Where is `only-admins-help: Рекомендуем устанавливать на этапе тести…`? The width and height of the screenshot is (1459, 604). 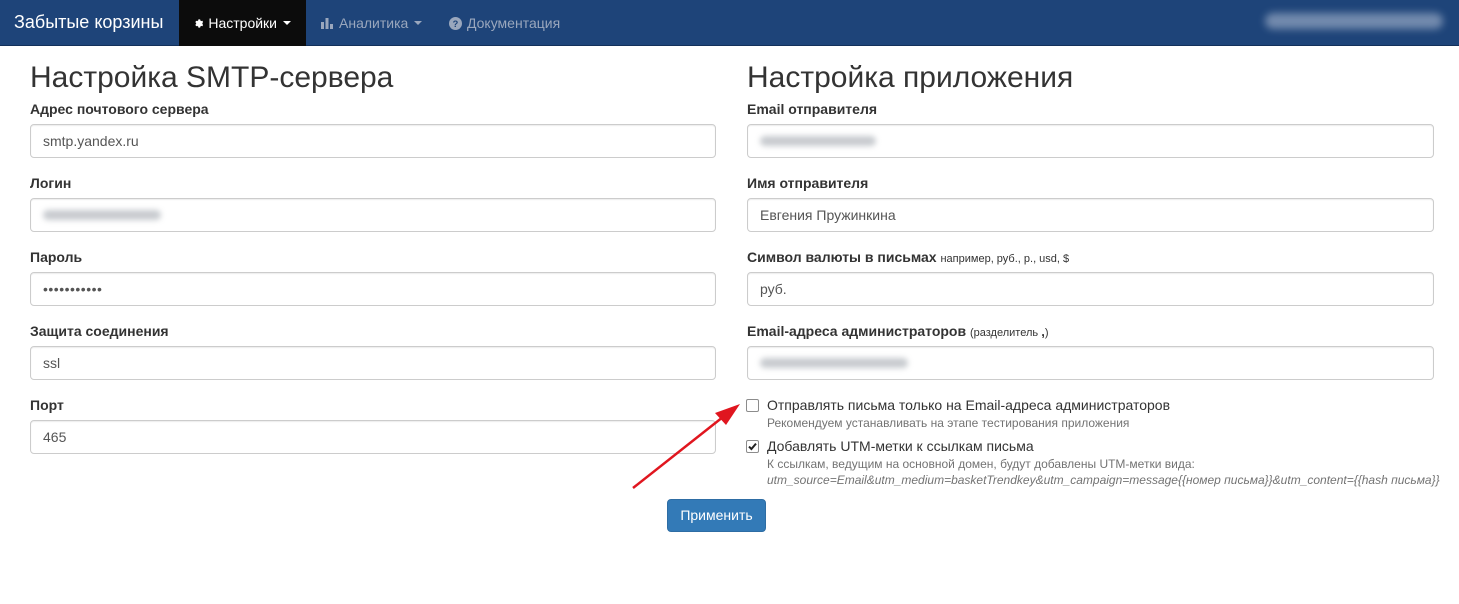
only-admins-help: Рекомендуем устанавливать на этапе тести… is located at coordinates (948, 423).